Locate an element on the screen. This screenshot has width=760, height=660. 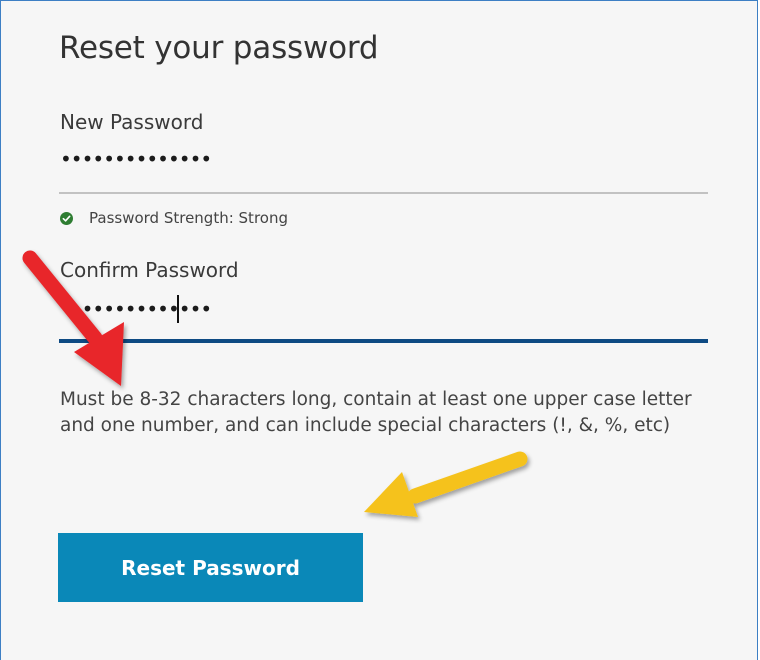
confirm-password-label: Confirm Password is located at coordinates (149, 270).